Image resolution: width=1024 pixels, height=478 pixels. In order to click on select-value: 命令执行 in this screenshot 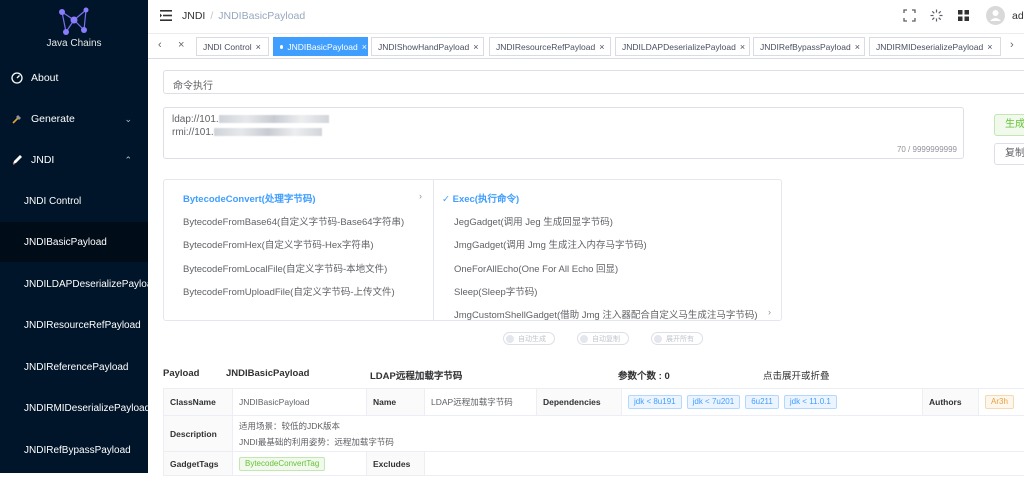, I will do `click(193, 86)`.